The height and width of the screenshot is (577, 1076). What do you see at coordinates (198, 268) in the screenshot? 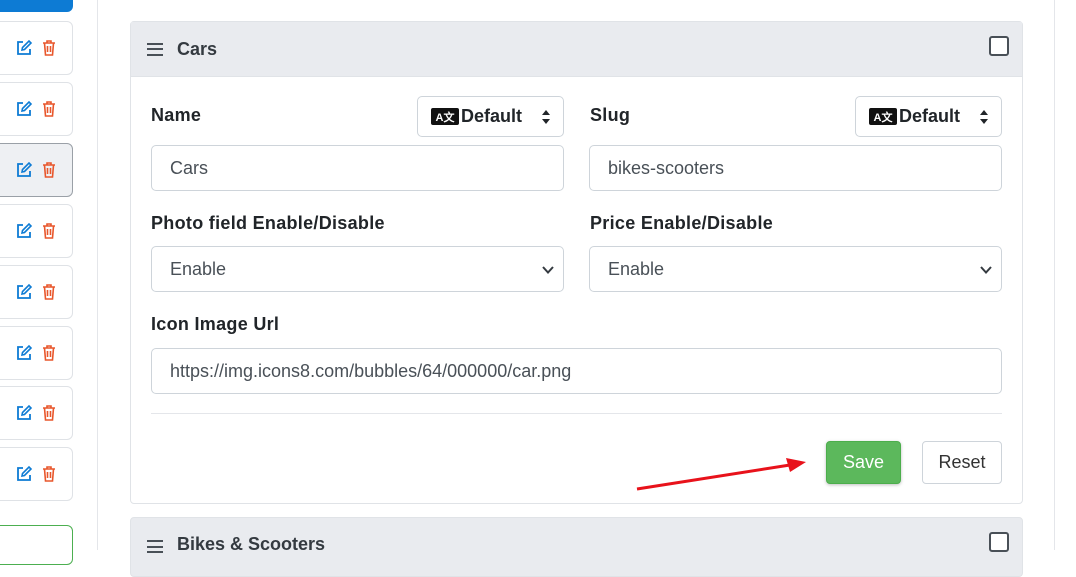
I see `photo-field-value: Enable` at bounding box center [198, 268].